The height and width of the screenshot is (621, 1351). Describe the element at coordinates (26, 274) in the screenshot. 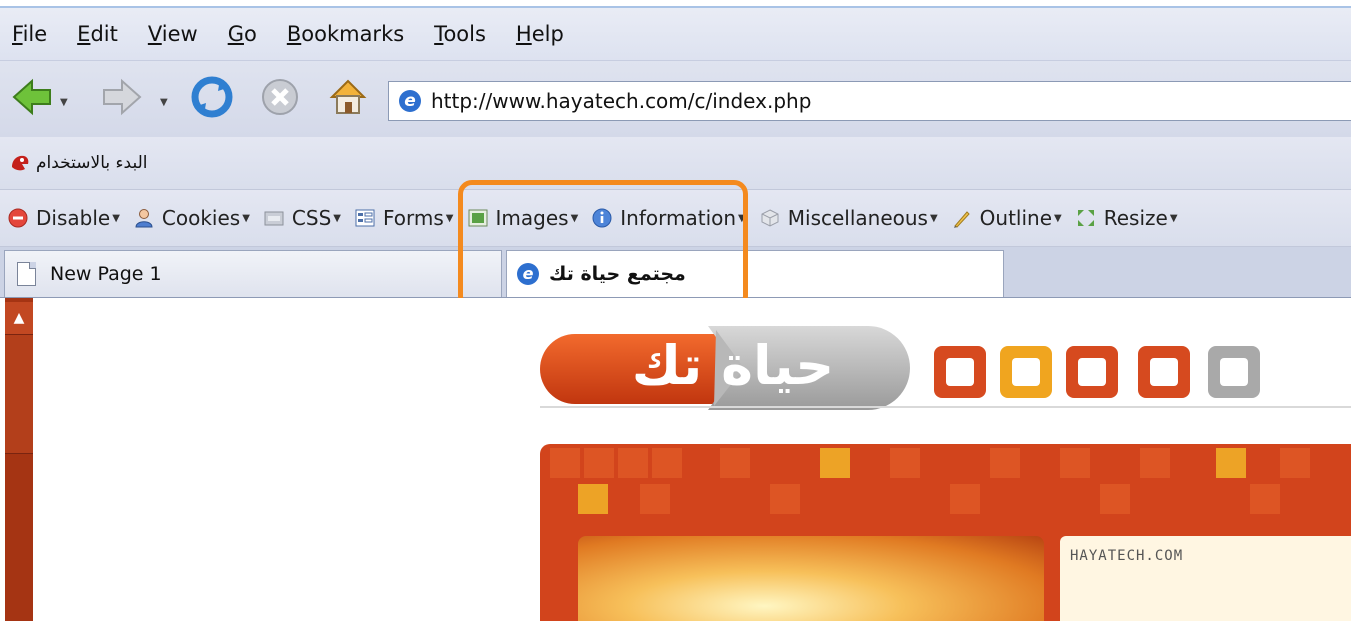

I see `document-icon` at that location.